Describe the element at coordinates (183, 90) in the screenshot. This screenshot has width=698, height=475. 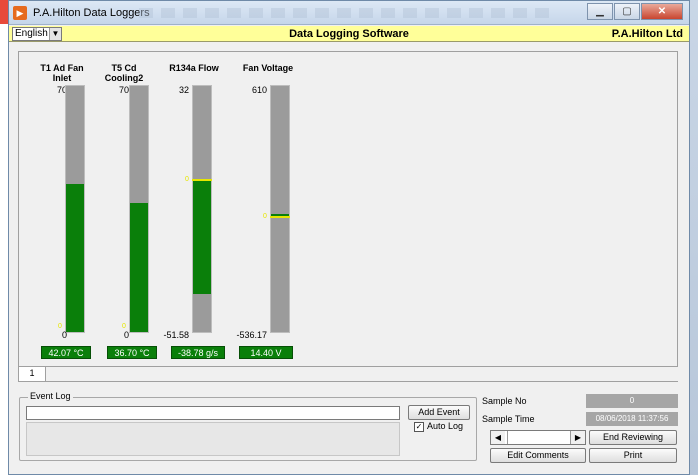
I see `gauge-max: 32` at that location.